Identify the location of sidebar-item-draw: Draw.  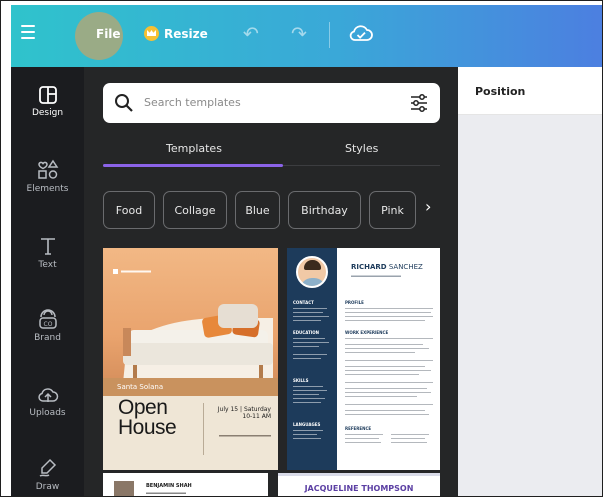
(47, 474).